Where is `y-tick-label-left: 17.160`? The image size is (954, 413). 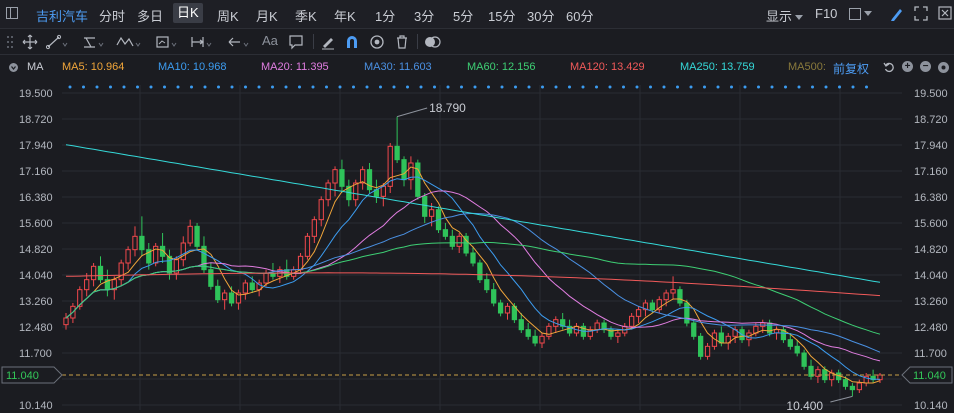
y-tick-label-left: 17.160 is located at coordinates (36, 172).